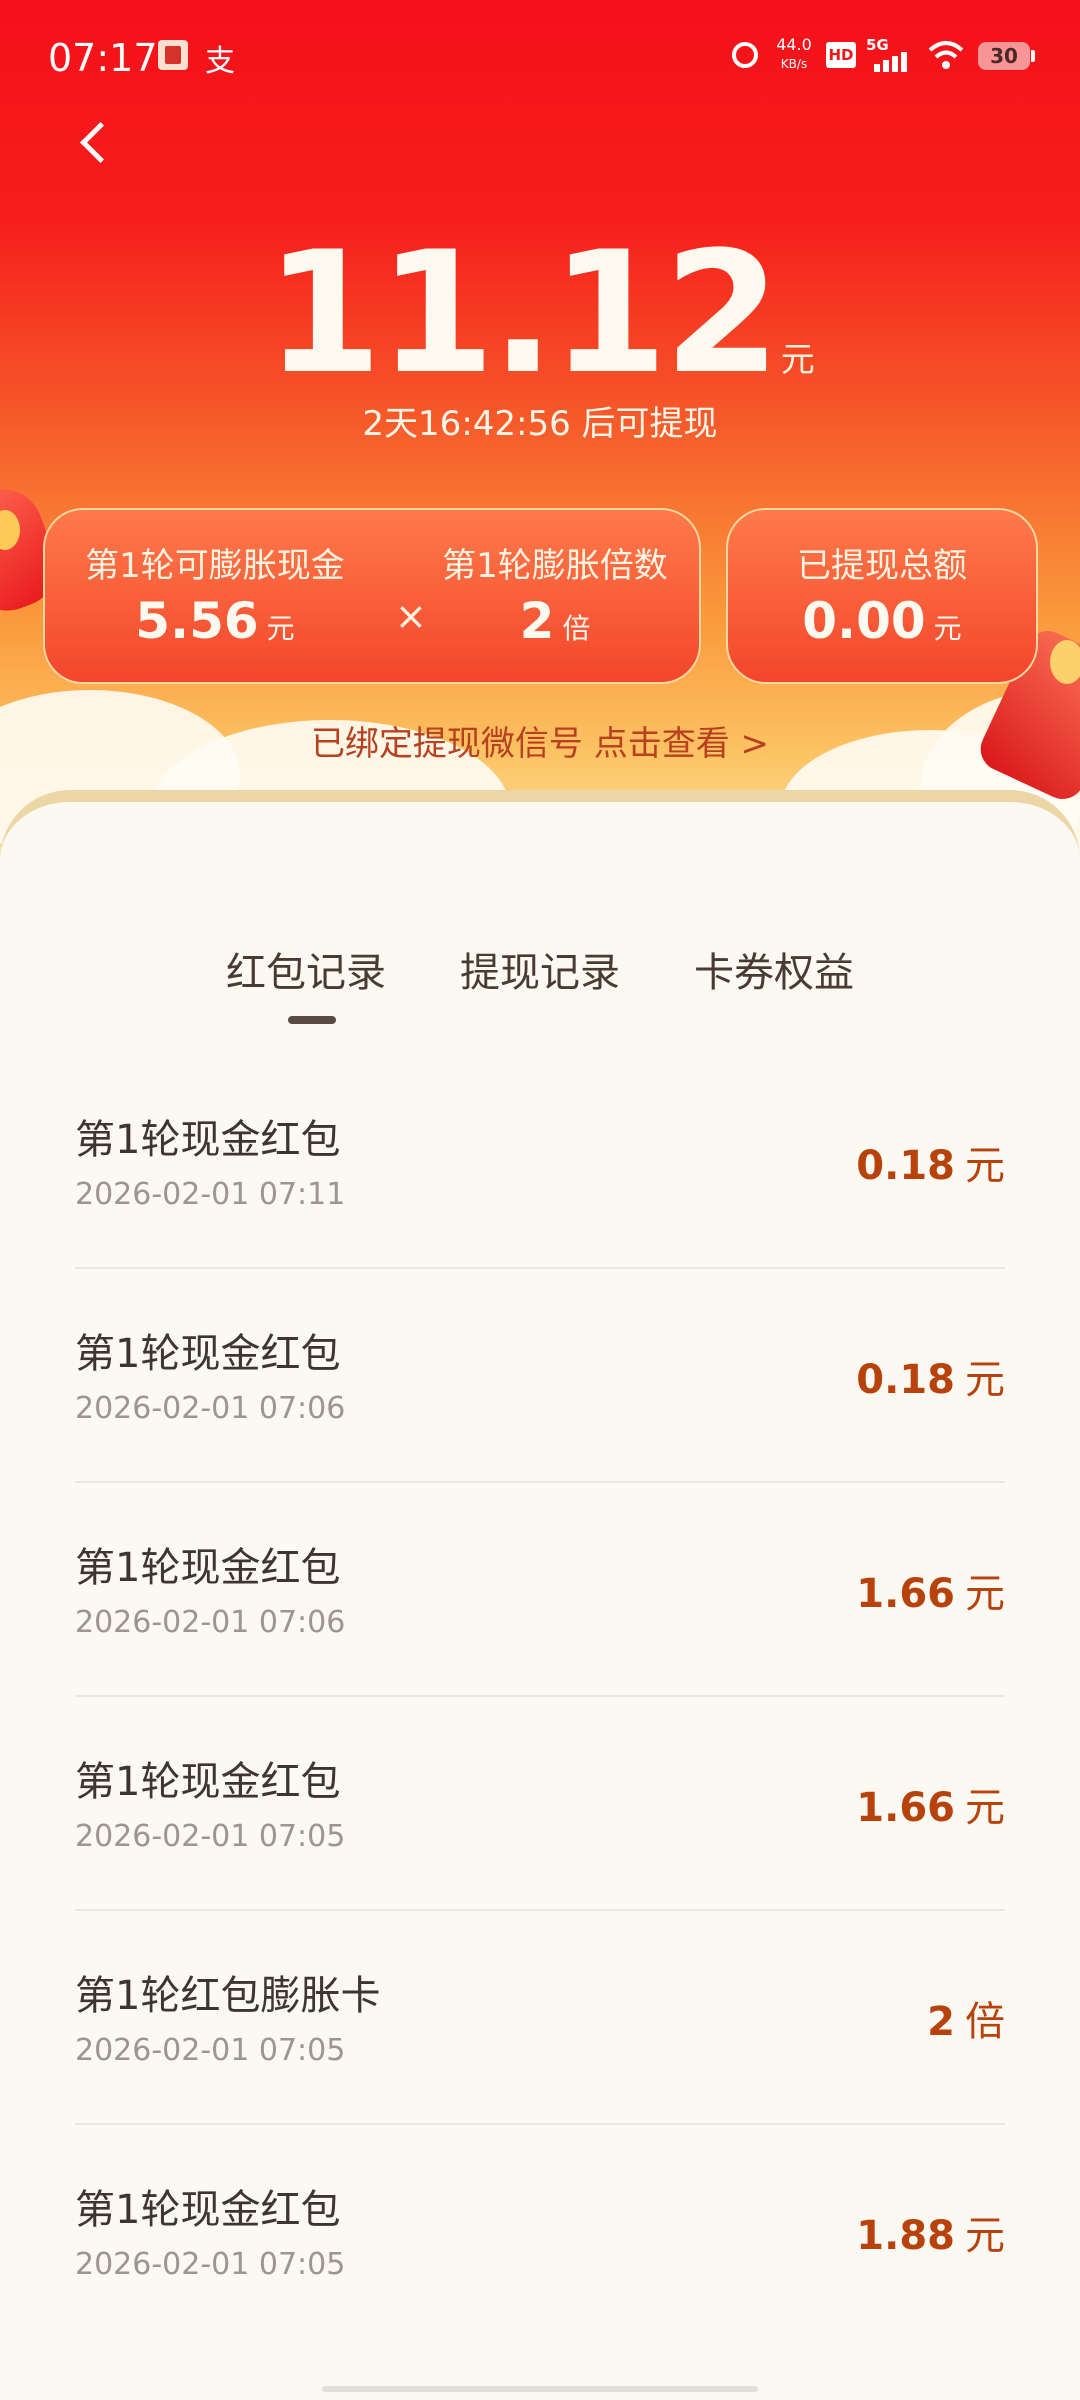  I want to click on alipay-icon: 支, so click(220, 61).